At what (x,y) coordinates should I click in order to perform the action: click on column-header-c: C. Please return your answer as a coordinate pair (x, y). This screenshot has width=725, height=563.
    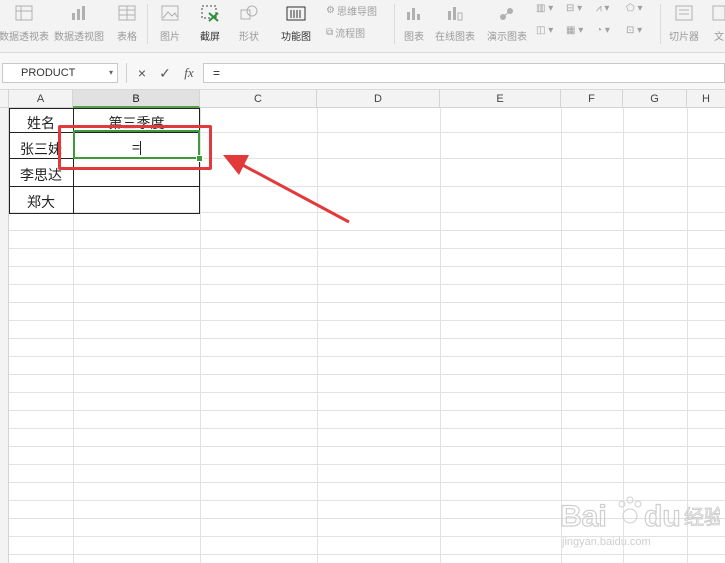
    Looking at the image, I should click on (258, 99).